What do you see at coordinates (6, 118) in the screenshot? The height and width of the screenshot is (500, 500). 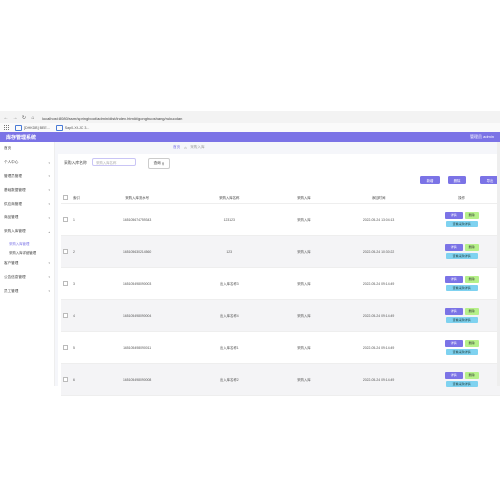 I see `back-arrow-icon: ←` at bounding box center [6, 118].